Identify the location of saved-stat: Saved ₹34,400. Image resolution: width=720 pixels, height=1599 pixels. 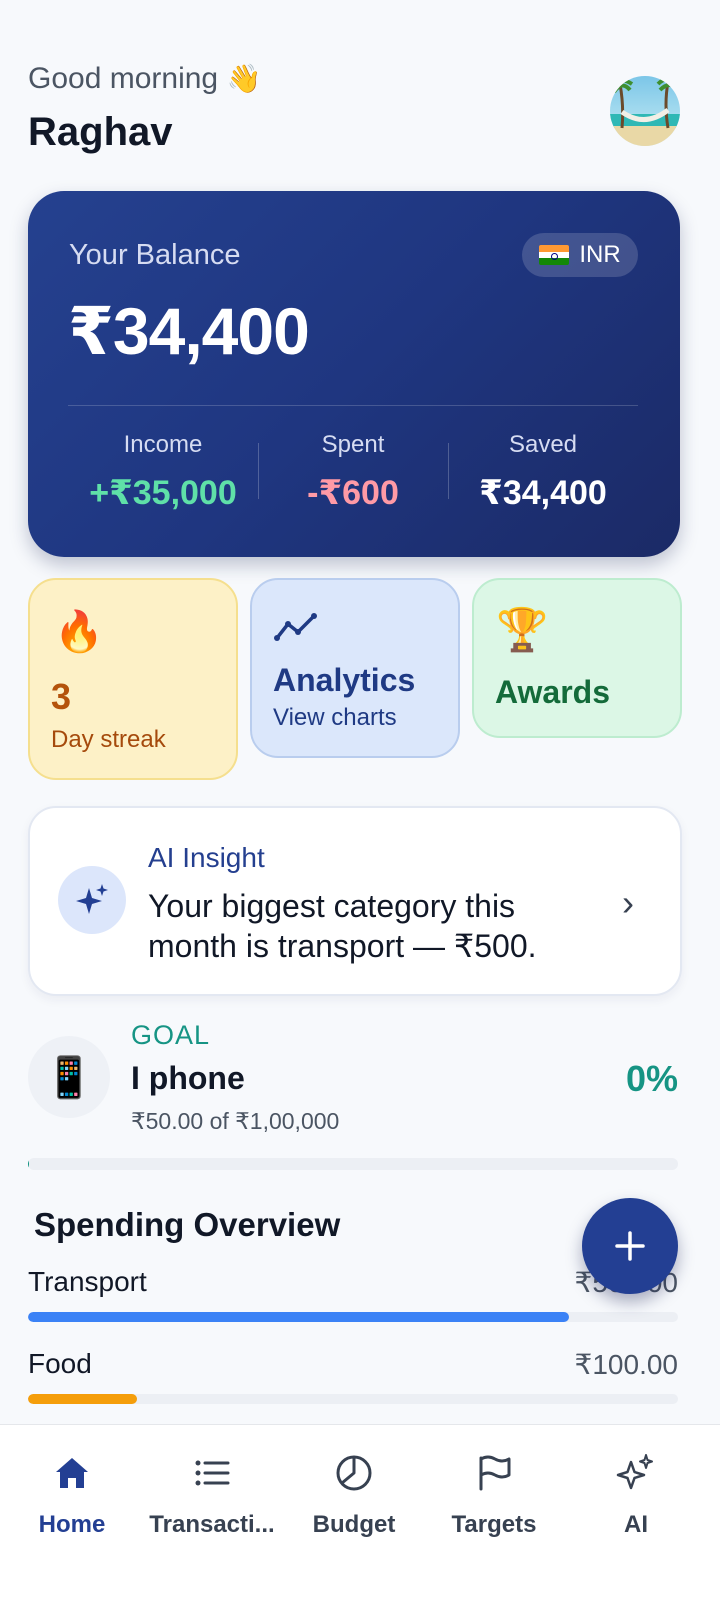
(543, 472).